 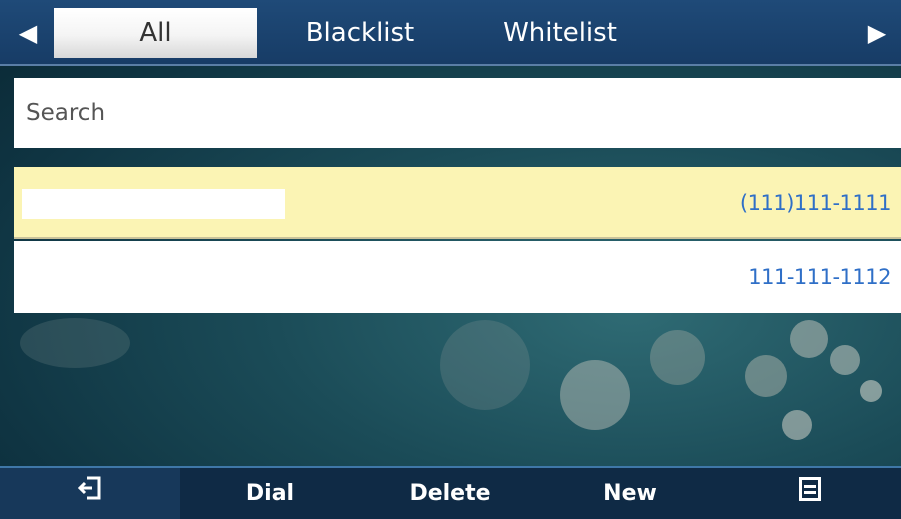 What do you see at coordinates (155, 33) in the screenshot?
I see `tab-all: All` at bounding box center [155, 33].